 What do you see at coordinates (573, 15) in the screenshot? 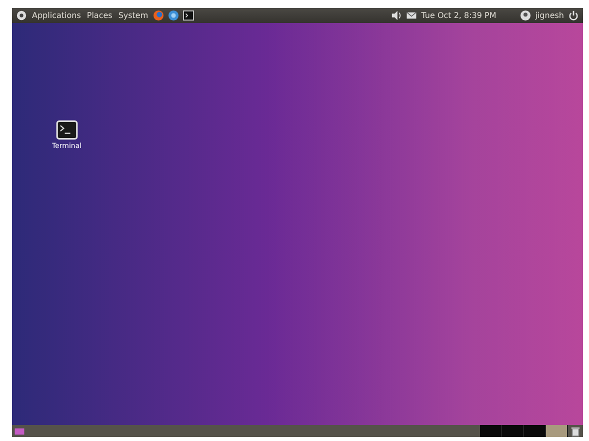
I see `power-icon` at bounding box center [573, 15].